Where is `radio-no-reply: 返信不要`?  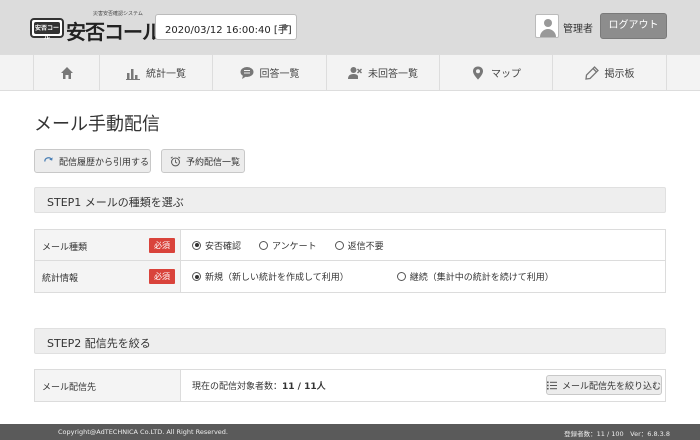
radio-no-reply: 返信不要 is located at coordinates (359, 245).